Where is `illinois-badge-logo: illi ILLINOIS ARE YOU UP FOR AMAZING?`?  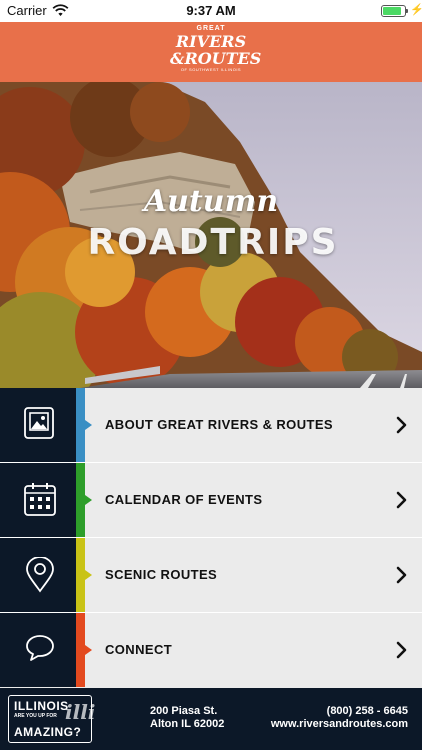
illinois-badge-logo: illi ILLINOIS ARE YOU UP FOR AMAZING? is located at coordinates (52, 719).